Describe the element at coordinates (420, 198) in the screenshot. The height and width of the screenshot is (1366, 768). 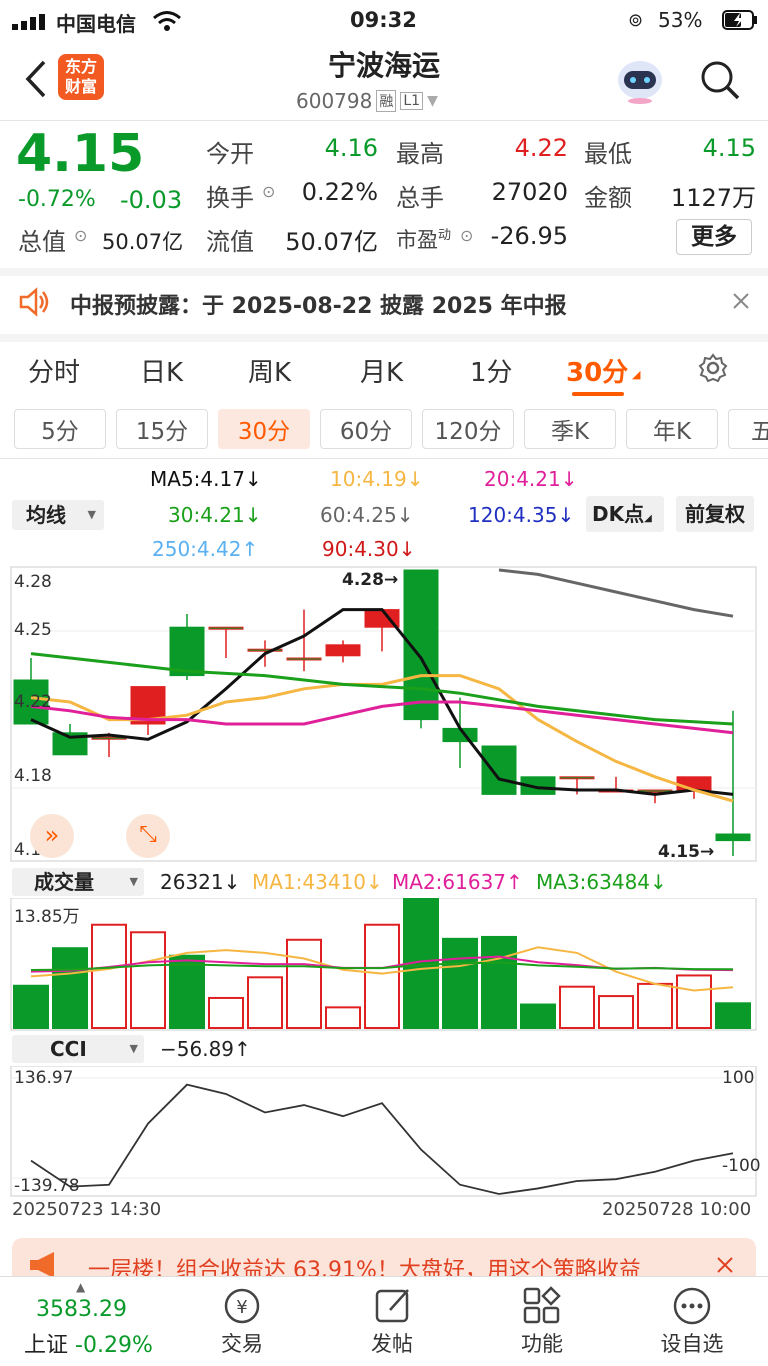
I see `volume-label: 总手` at that location.